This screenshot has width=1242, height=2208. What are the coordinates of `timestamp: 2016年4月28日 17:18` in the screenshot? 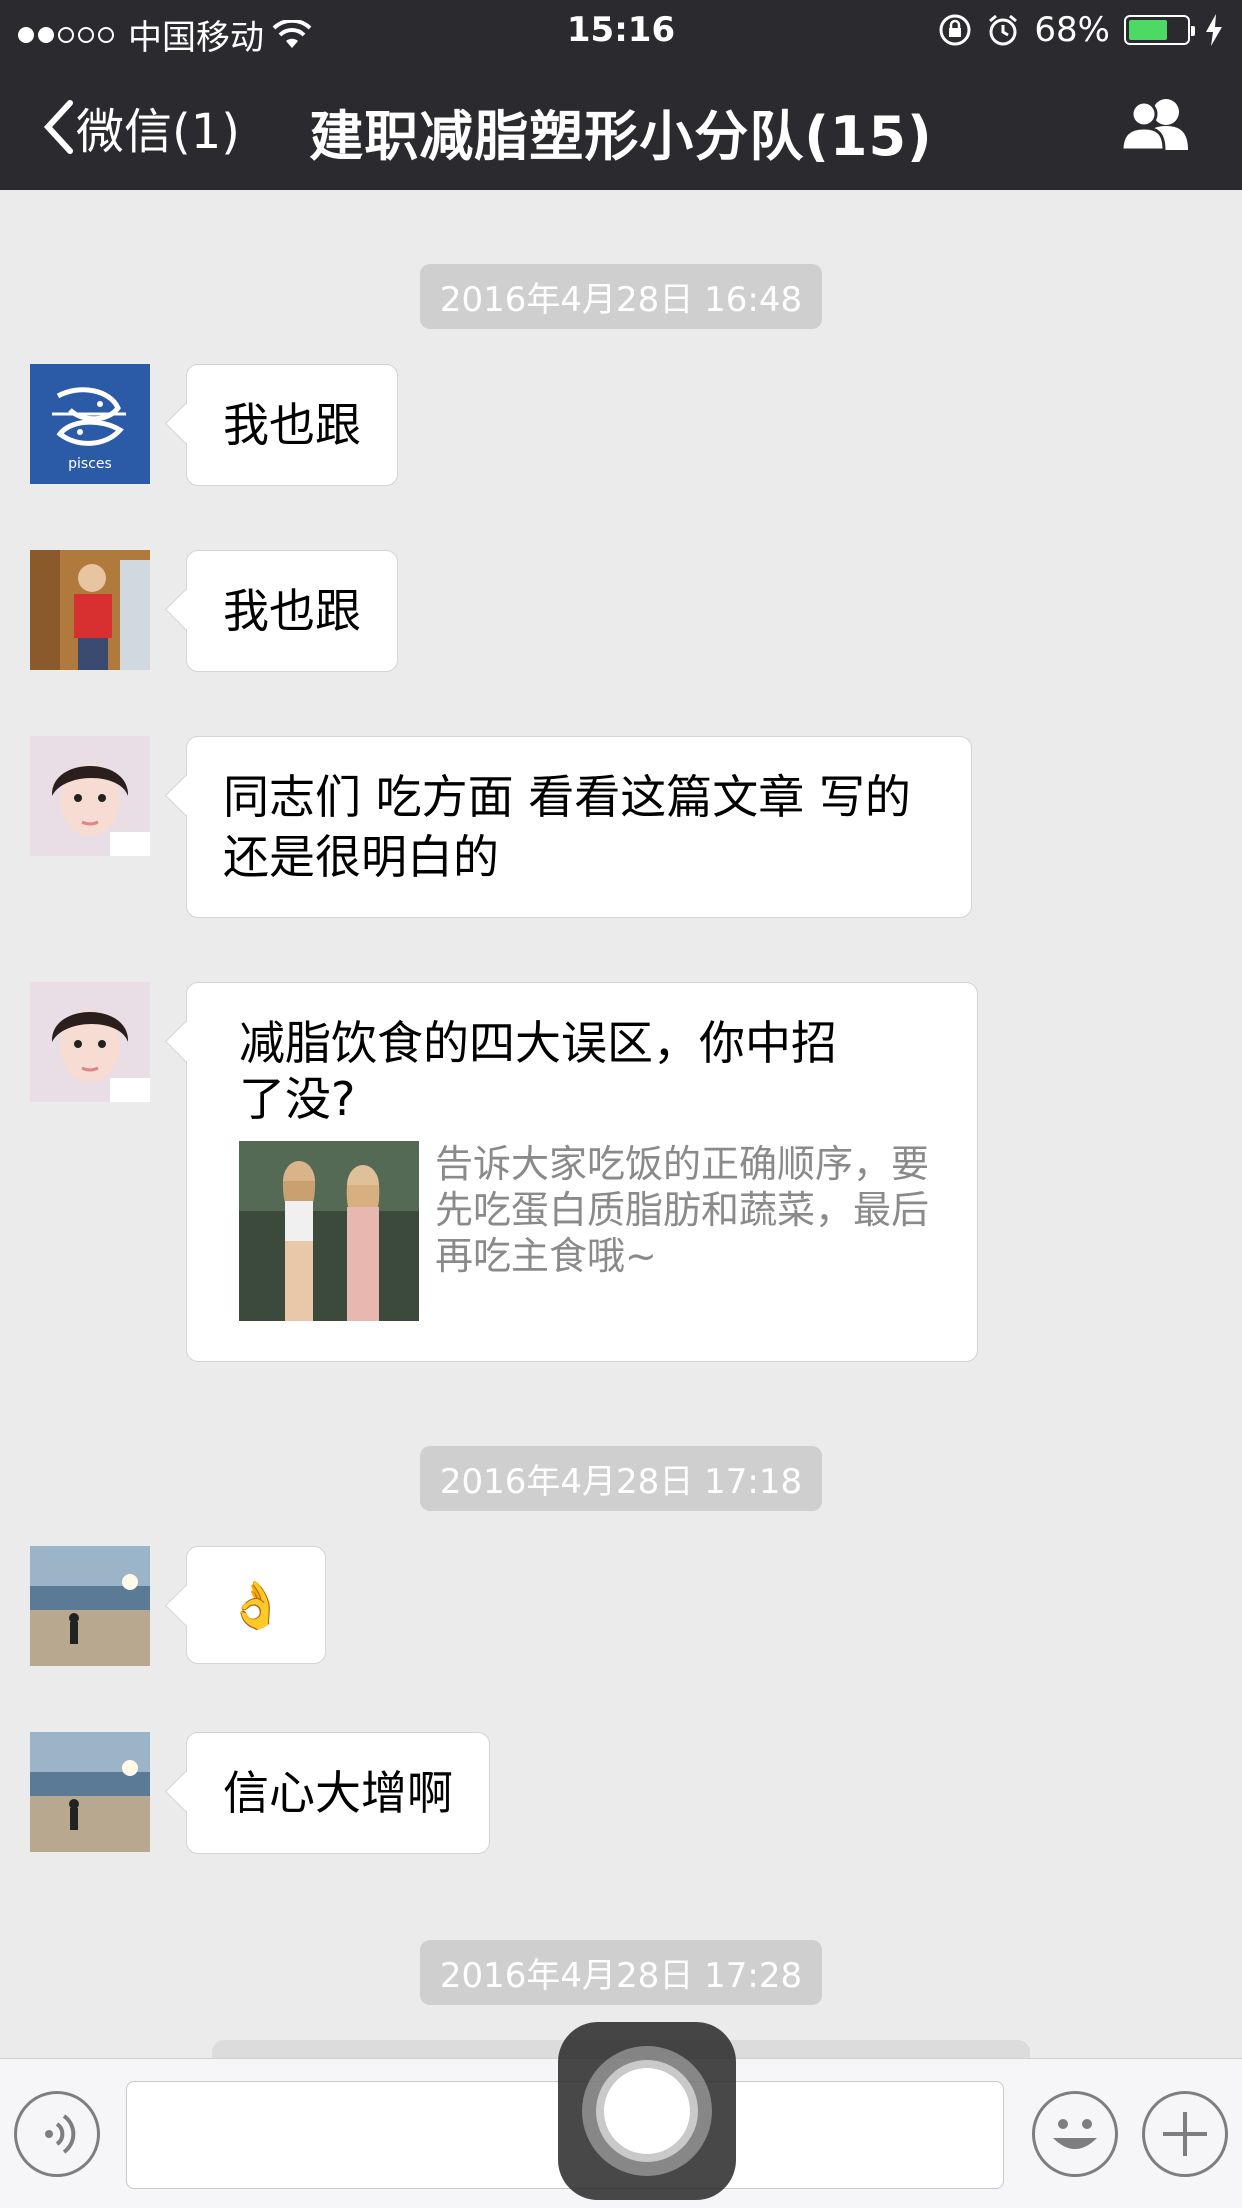 It's located at (621, 1478).